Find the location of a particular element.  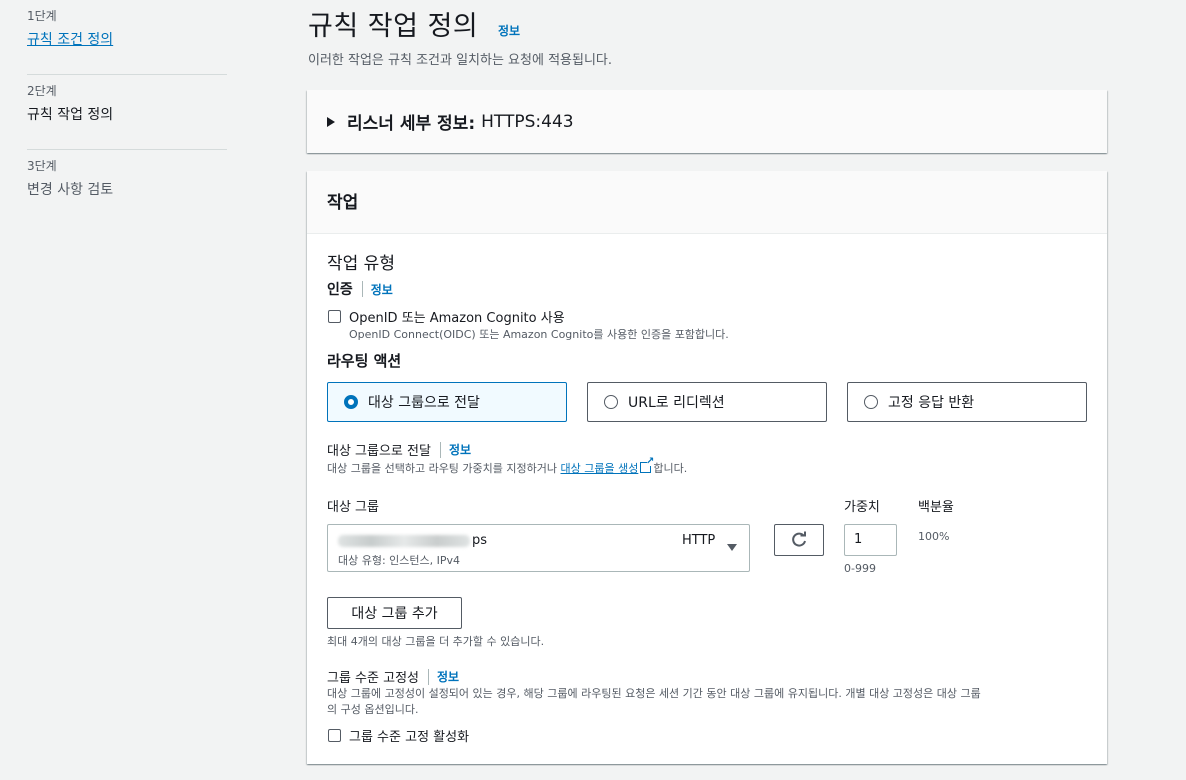

step-1: 1단계 규칙 조건 정의 is located at coordinates (127, 37).